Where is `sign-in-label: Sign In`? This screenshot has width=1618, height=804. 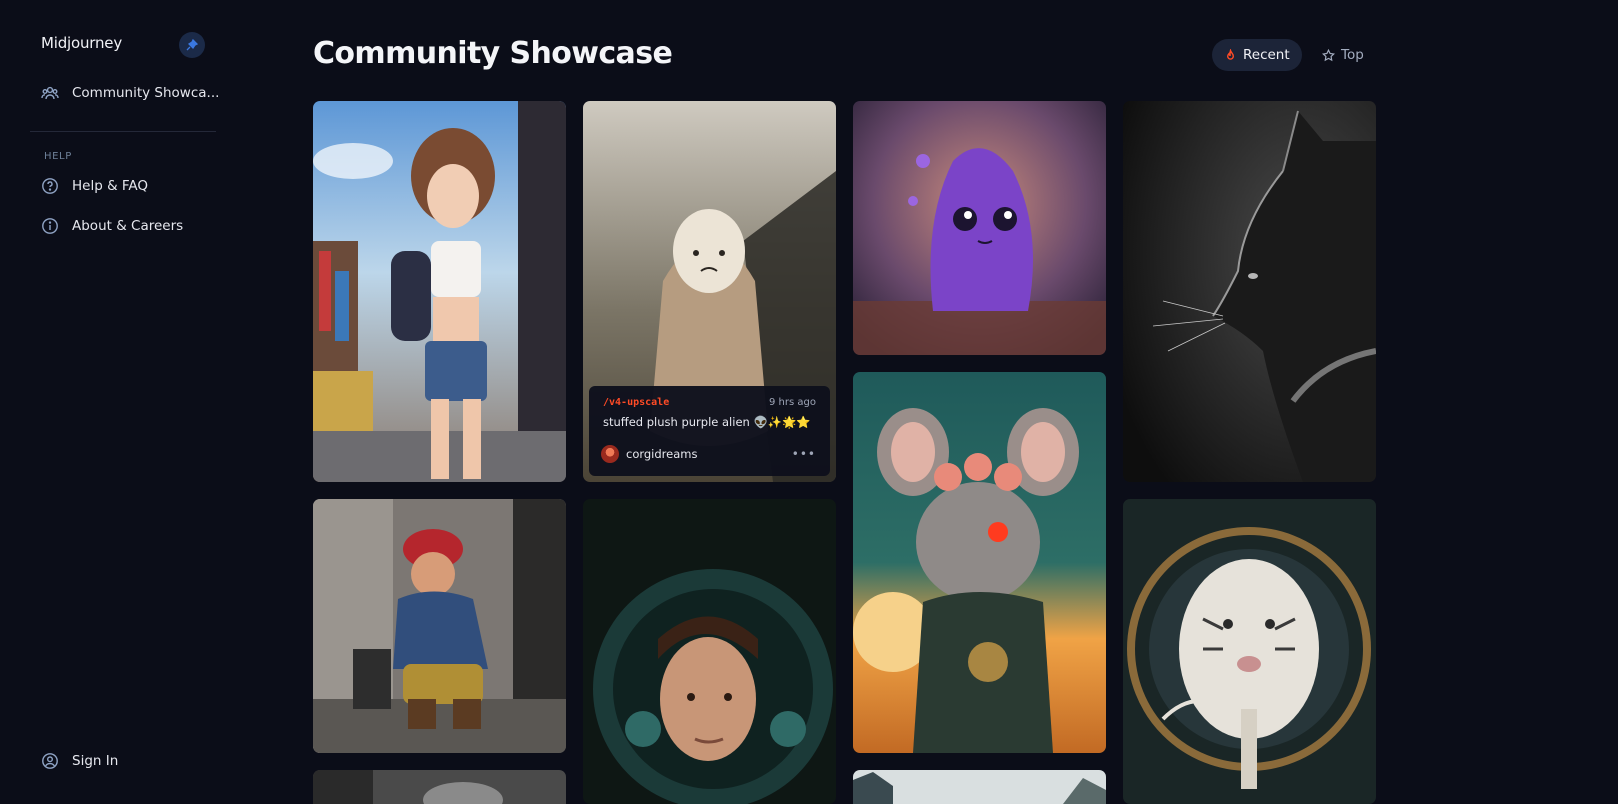
sign-in-label: Sign In is located at coordinates (95, 761).